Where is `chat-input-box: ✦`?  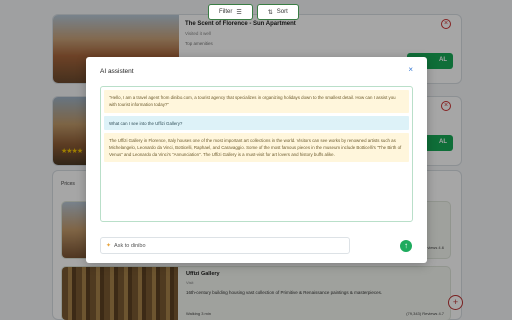
chat-input-box: ✦ is located at coordinates (225, 245).